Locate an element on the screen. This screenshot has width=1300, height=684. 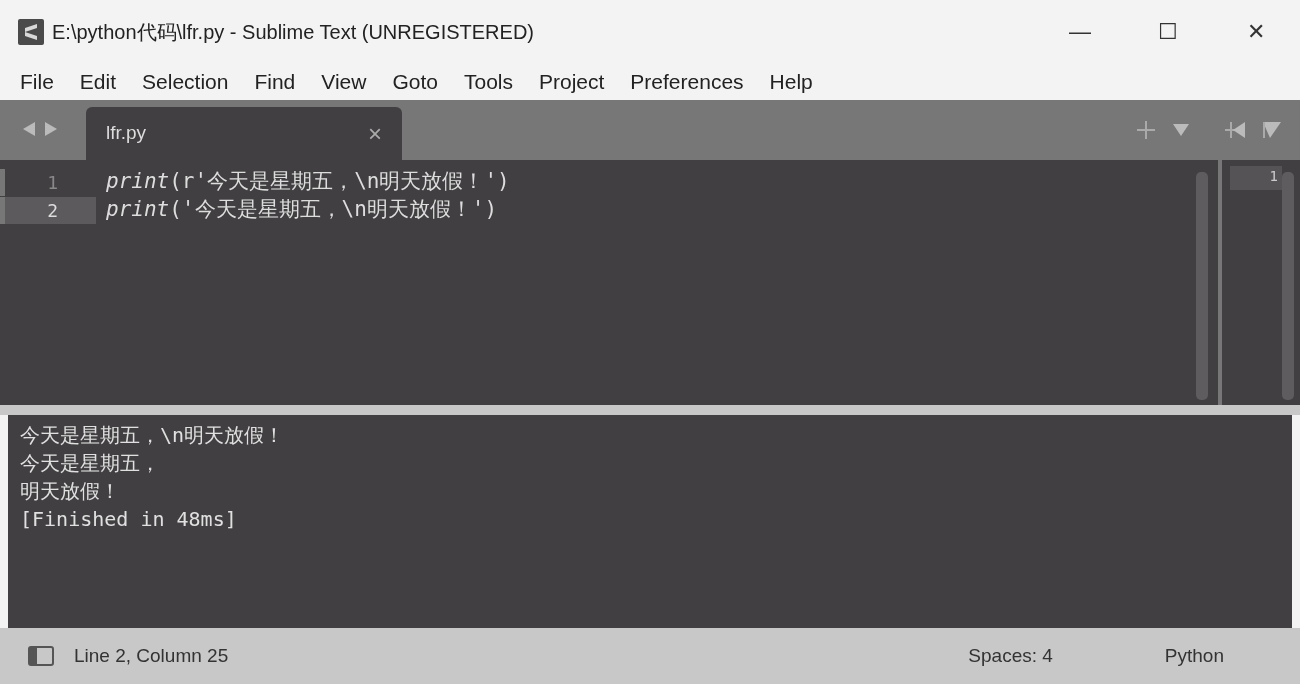
syntax-setting: Python is located at coordinates (1194, 656).